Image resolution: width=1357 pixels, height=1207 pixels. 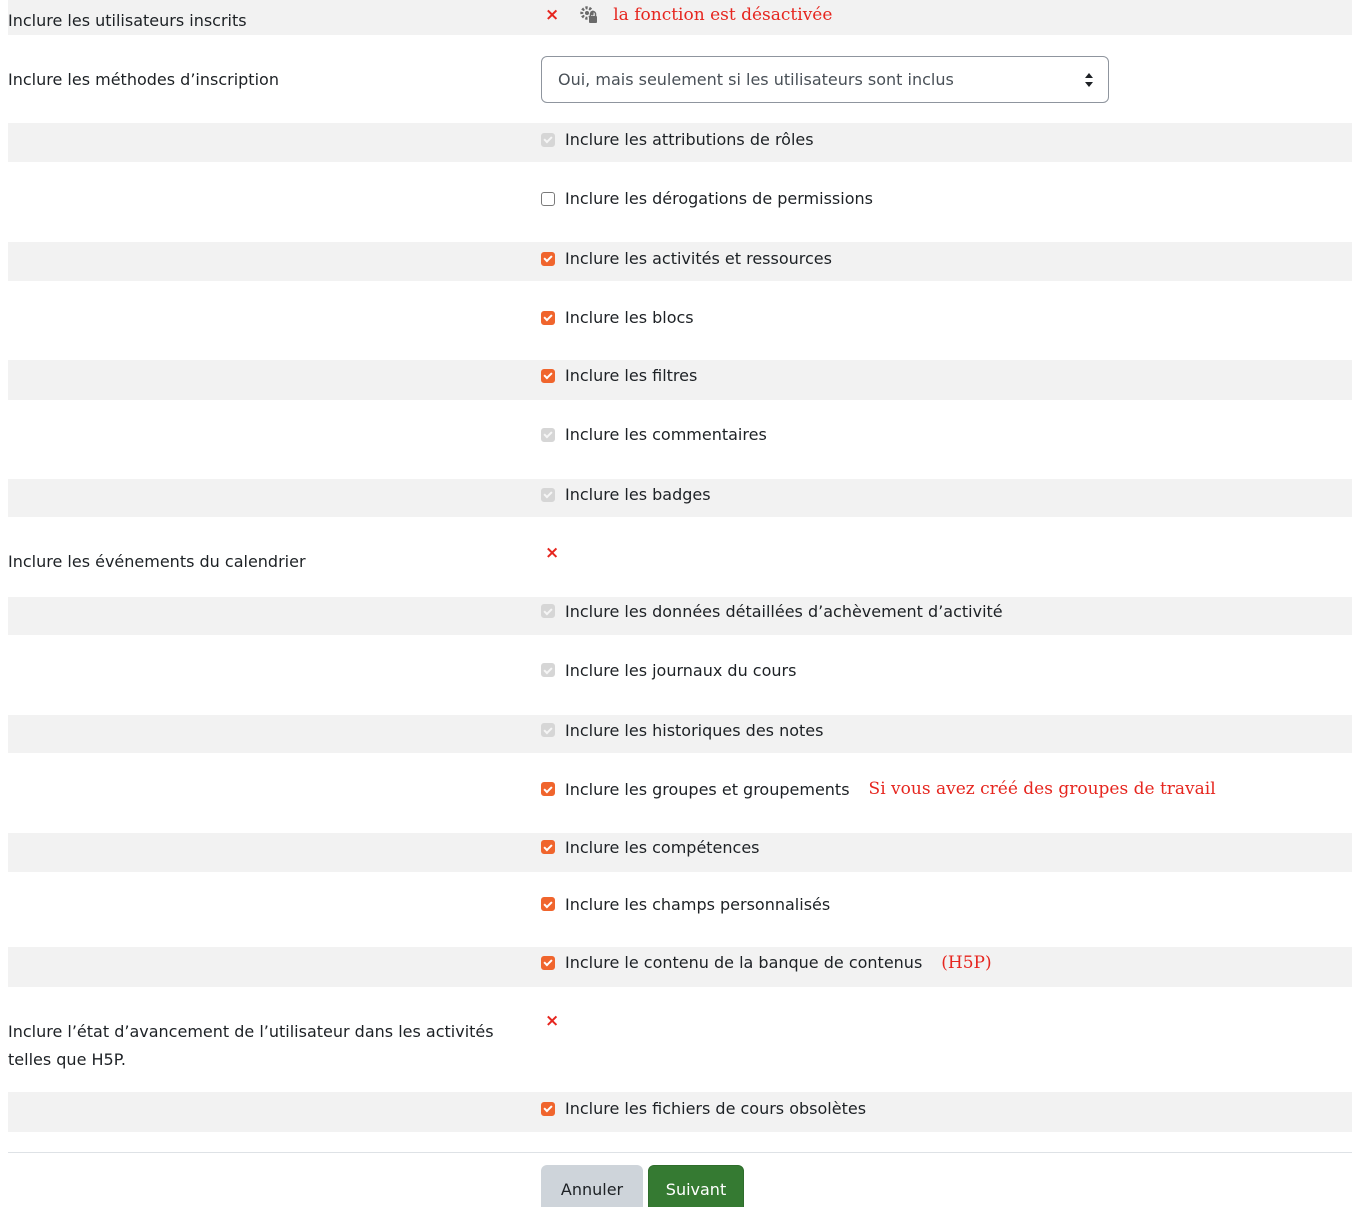 I want to click on checkbox-label: Inclure les champs personnalisés, so click(x=697, y=904).